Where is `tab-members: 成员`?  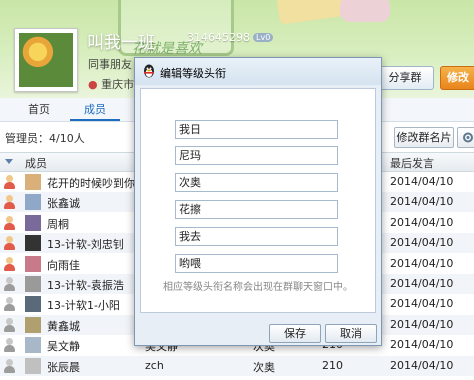 tab-members: 成员 is located at coordinates (95, 109).